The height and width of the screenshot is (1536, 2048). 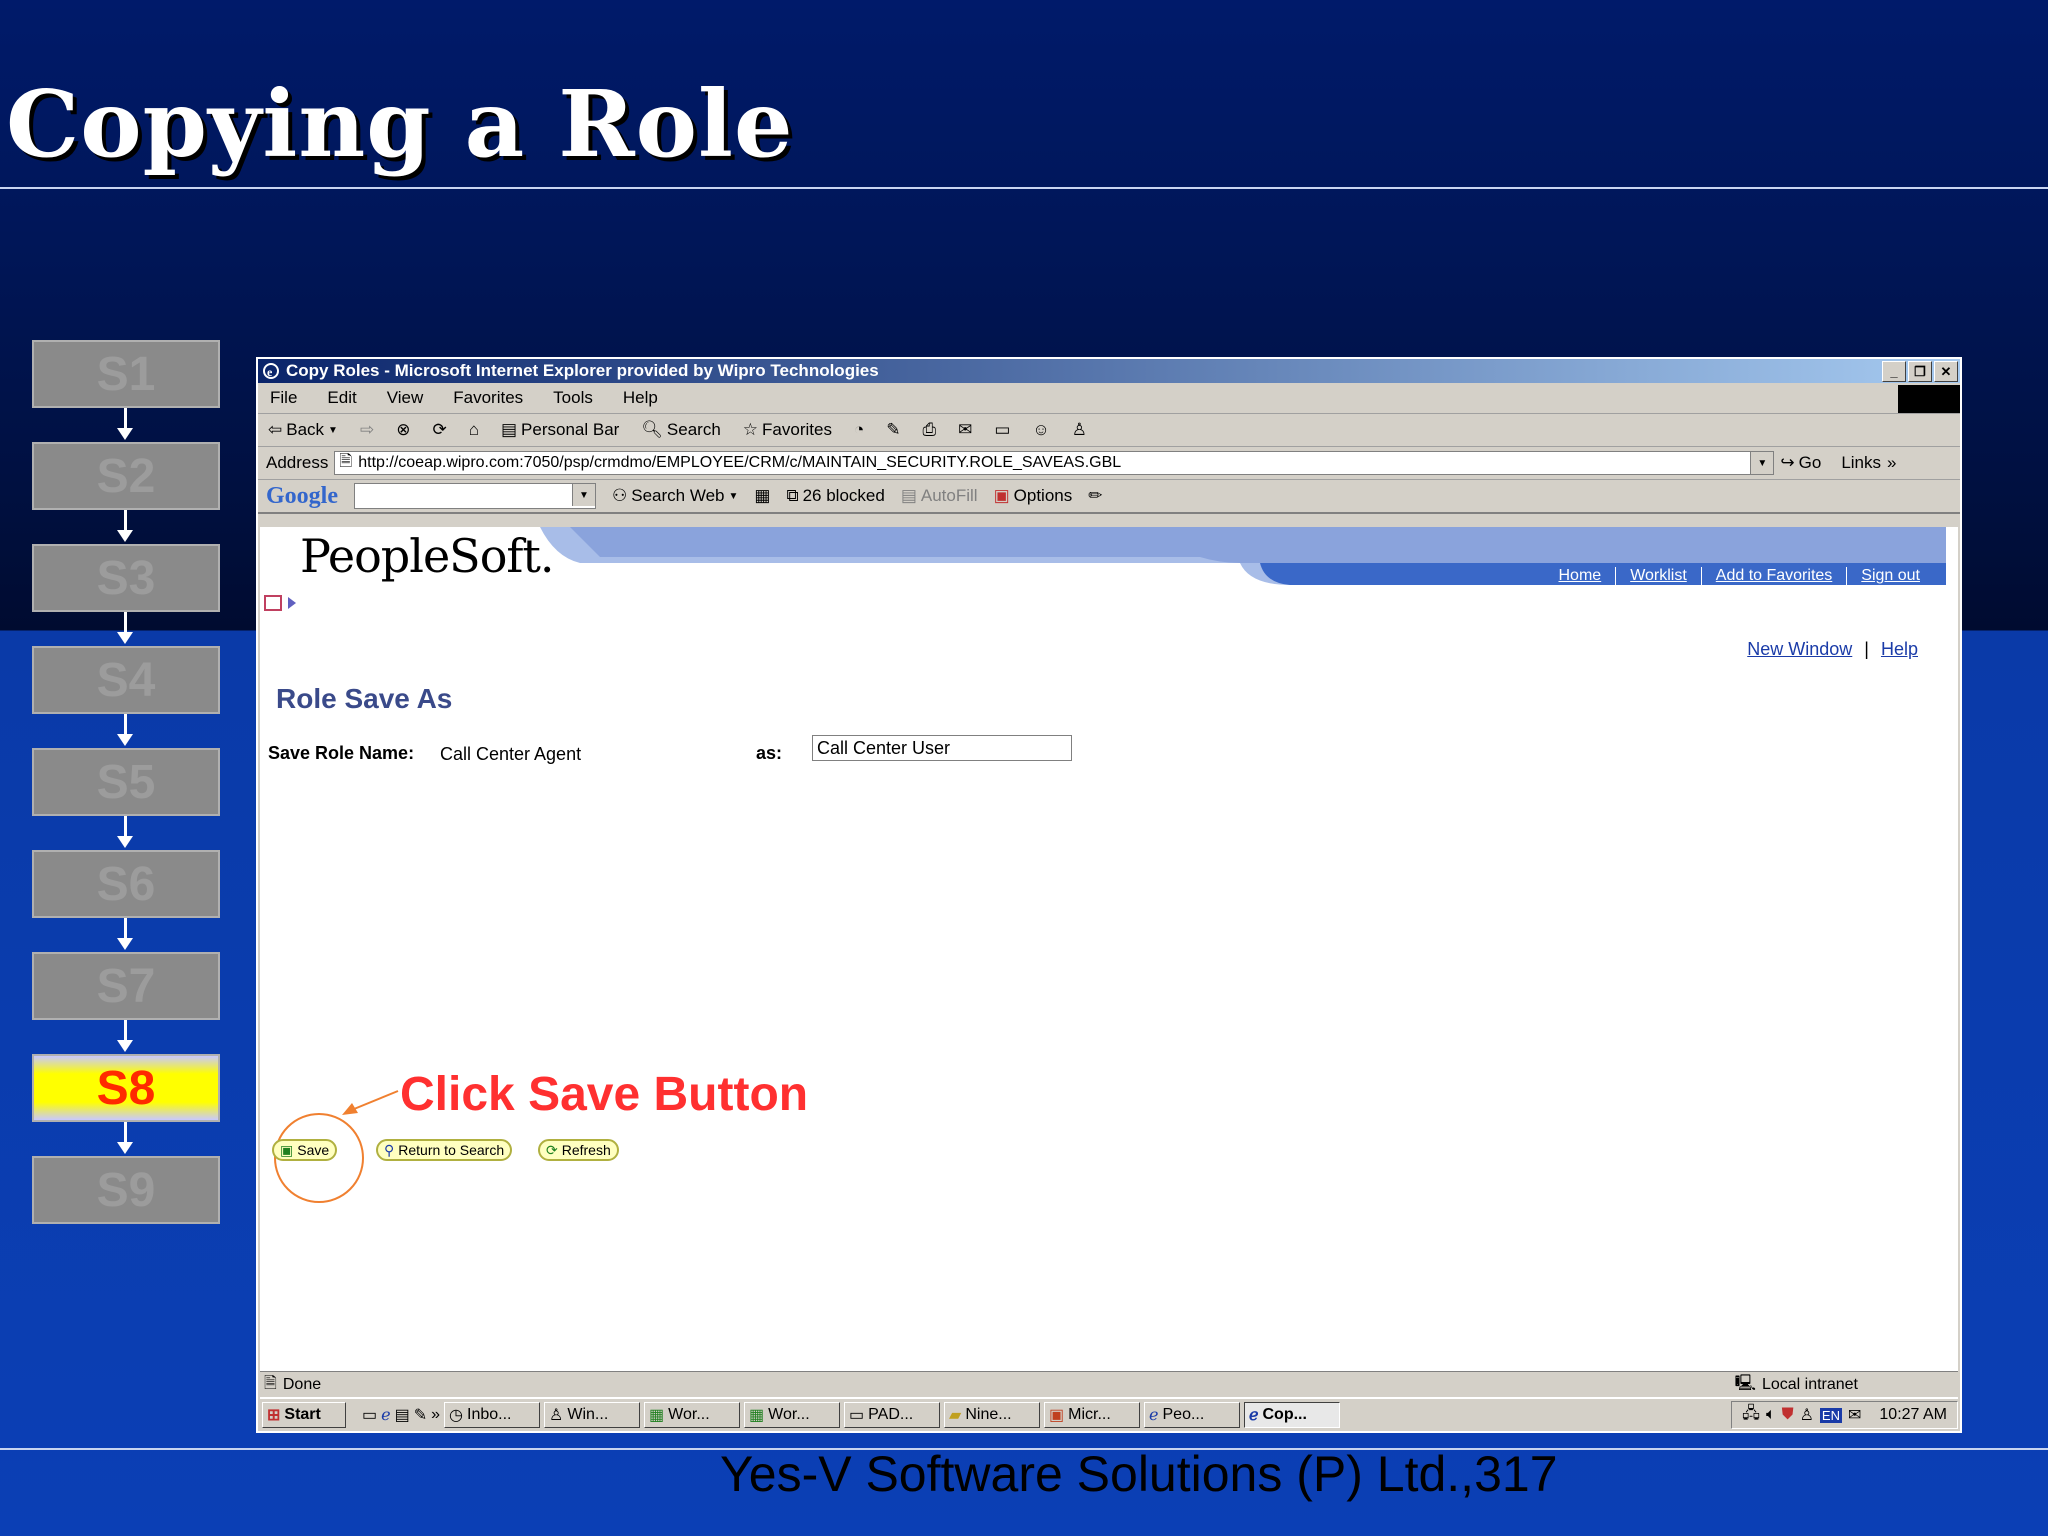 I want to click on history-button: ◔, so click(x=859, y=430).